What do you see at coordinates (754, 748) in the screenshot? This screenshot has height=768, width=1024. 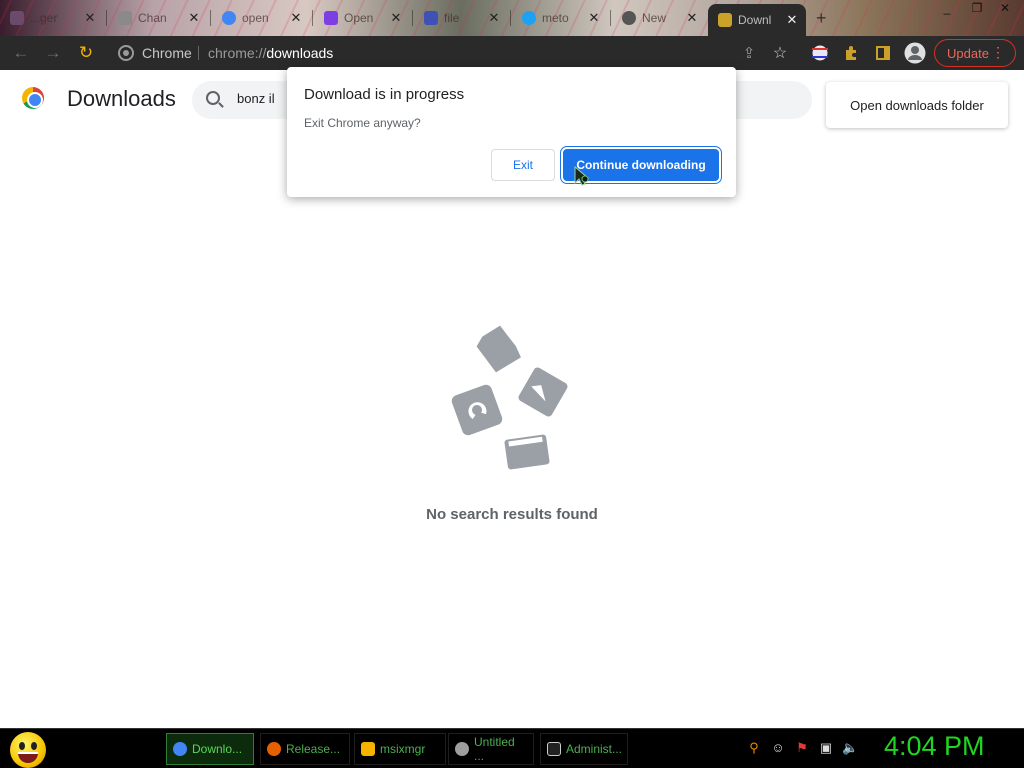 I see `search-tray-icon: ⚲` at bounding box center [754, 748].